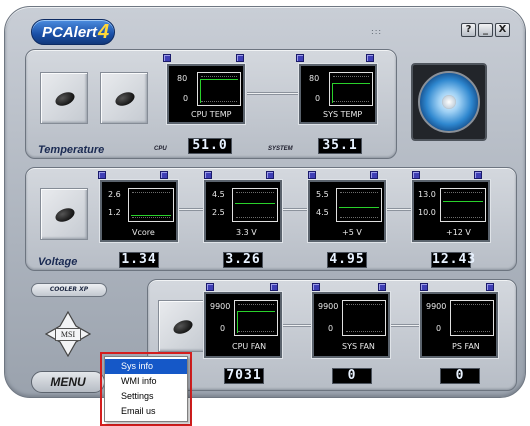 The width and height of the screenshot is (530, 426). What do you see at coordinates (68, 382) in the screenshot?
I see `menu-button: MENU` at bounding box center [68, 382].